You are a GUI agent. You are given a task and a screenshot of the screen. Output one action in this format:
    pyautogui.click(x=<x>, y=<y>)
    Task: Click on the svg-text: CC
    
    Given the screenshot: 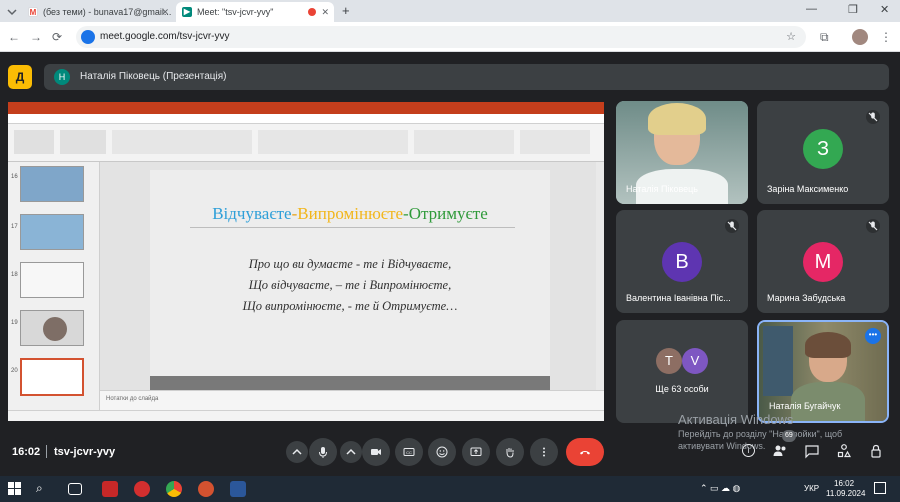 What is the action you would take?
    pyautogui.click(x=409, y=452)
    